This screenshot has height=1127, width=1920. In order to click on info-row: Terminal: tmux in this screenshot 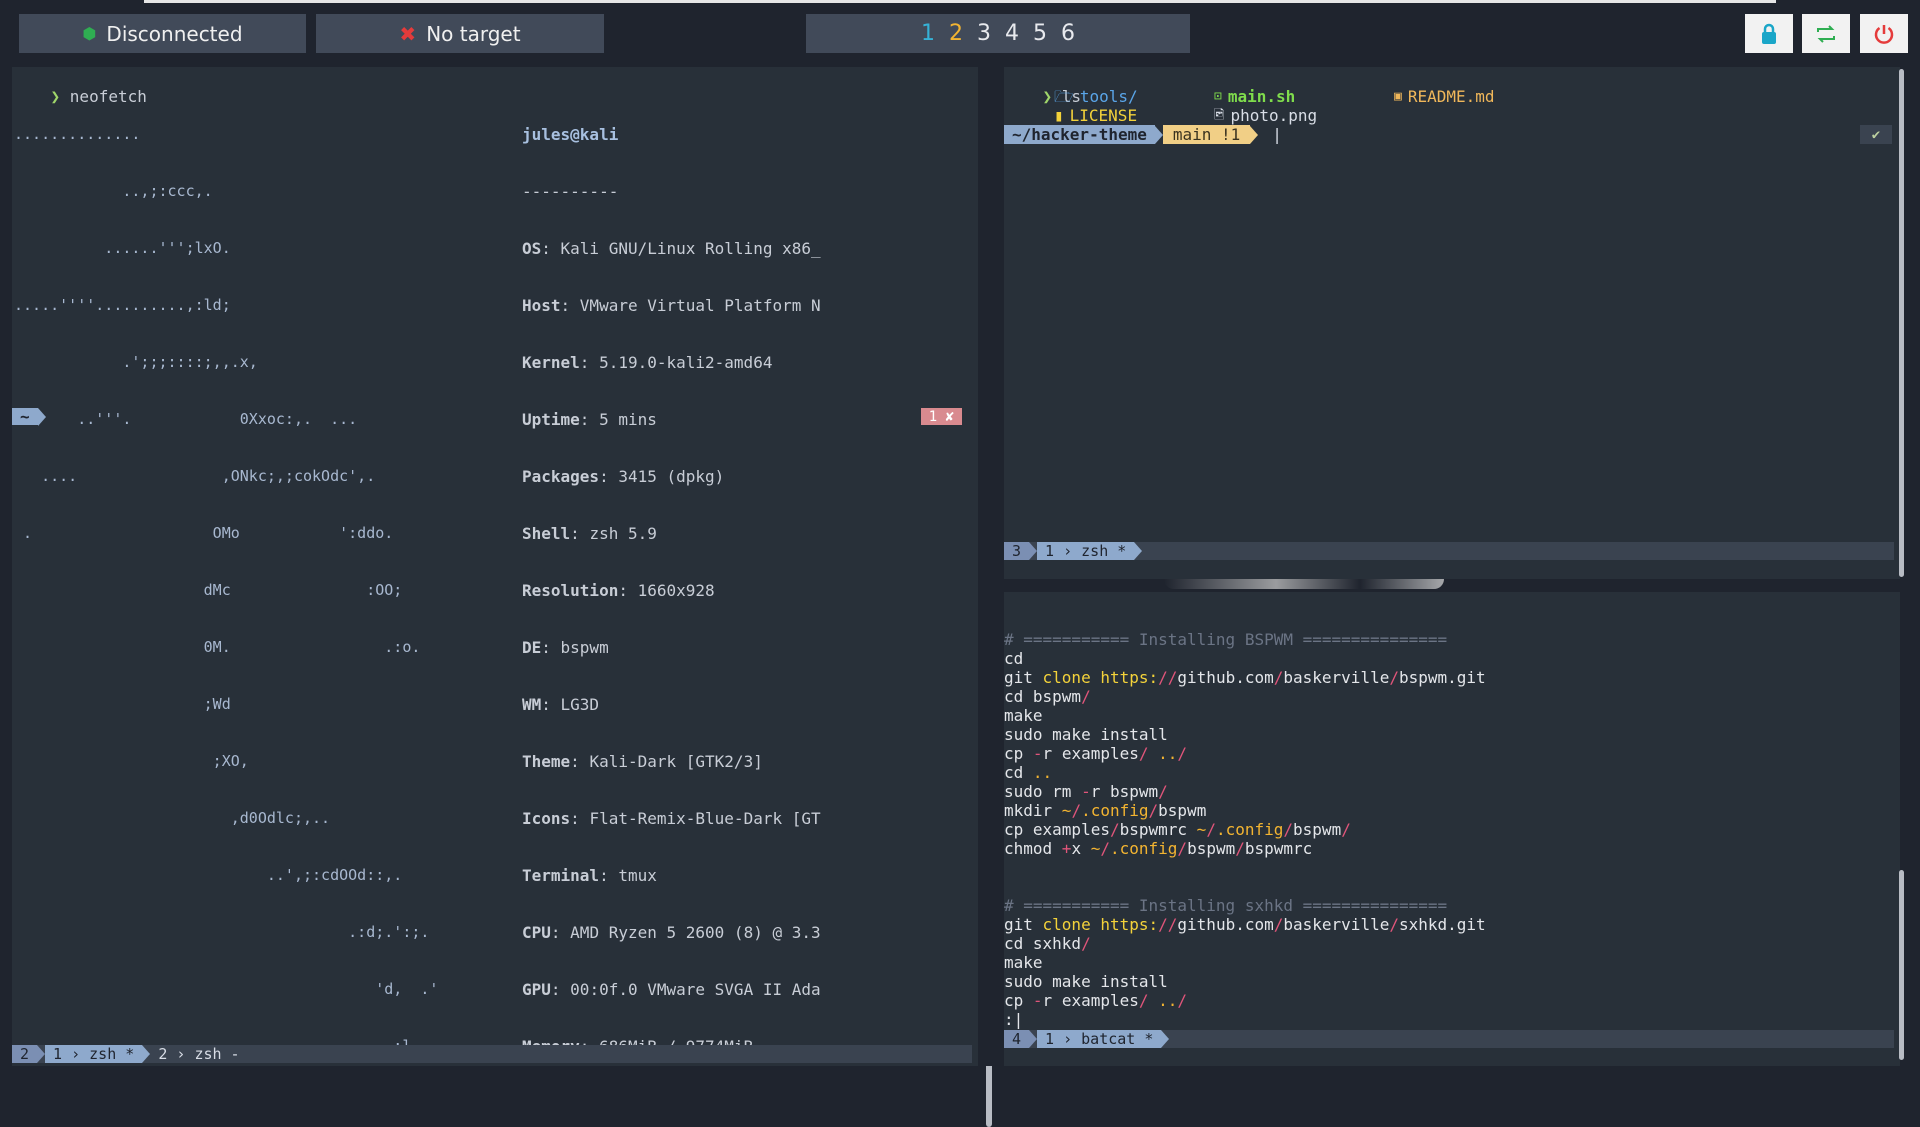, I will do `click(589, 875)`.